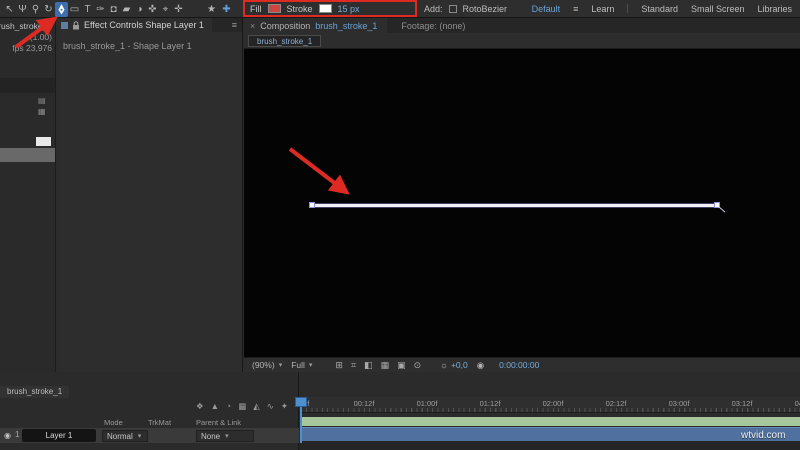  What do you see at coordinates (113, 9) in the screenshot?
I see `clone-stamp-tool-icon: ◘` at bounding box center [113, 9].